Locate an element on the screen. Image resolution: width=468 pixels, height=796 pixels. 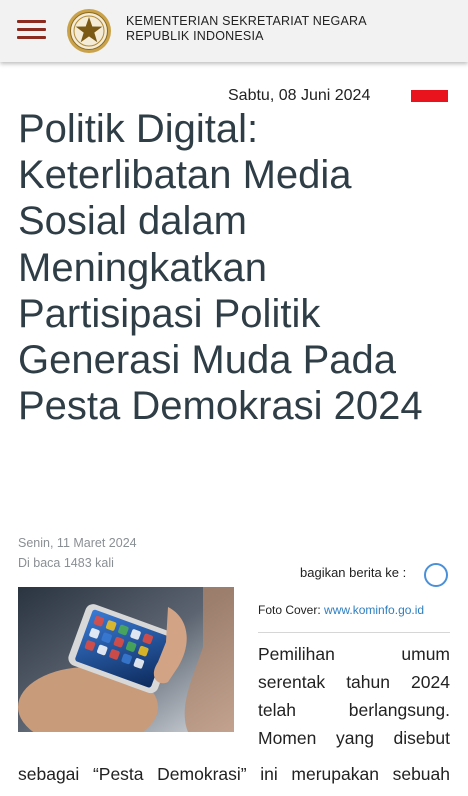
organization-line-1: KEMENTERIAN SEKRETARIAT NEGARA is located at coordinates (246, 21).